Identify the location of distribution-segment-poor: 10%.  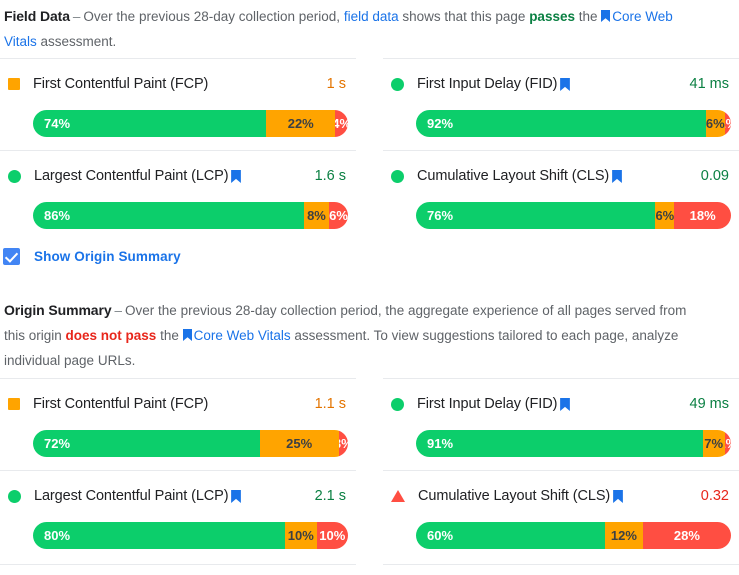
(332, 535).